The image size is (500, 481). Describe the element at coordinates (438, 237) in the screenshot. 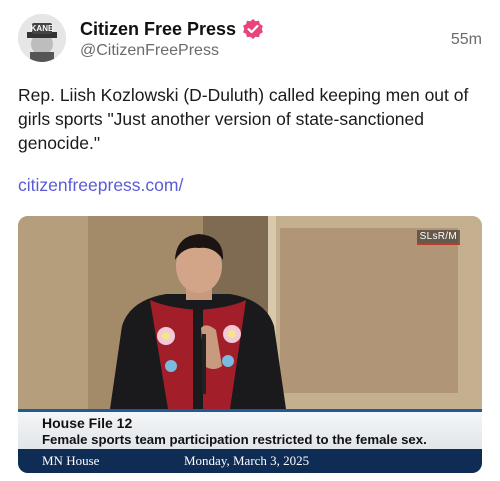

I see `broadcaster-logo: SLsR/M` at that location.